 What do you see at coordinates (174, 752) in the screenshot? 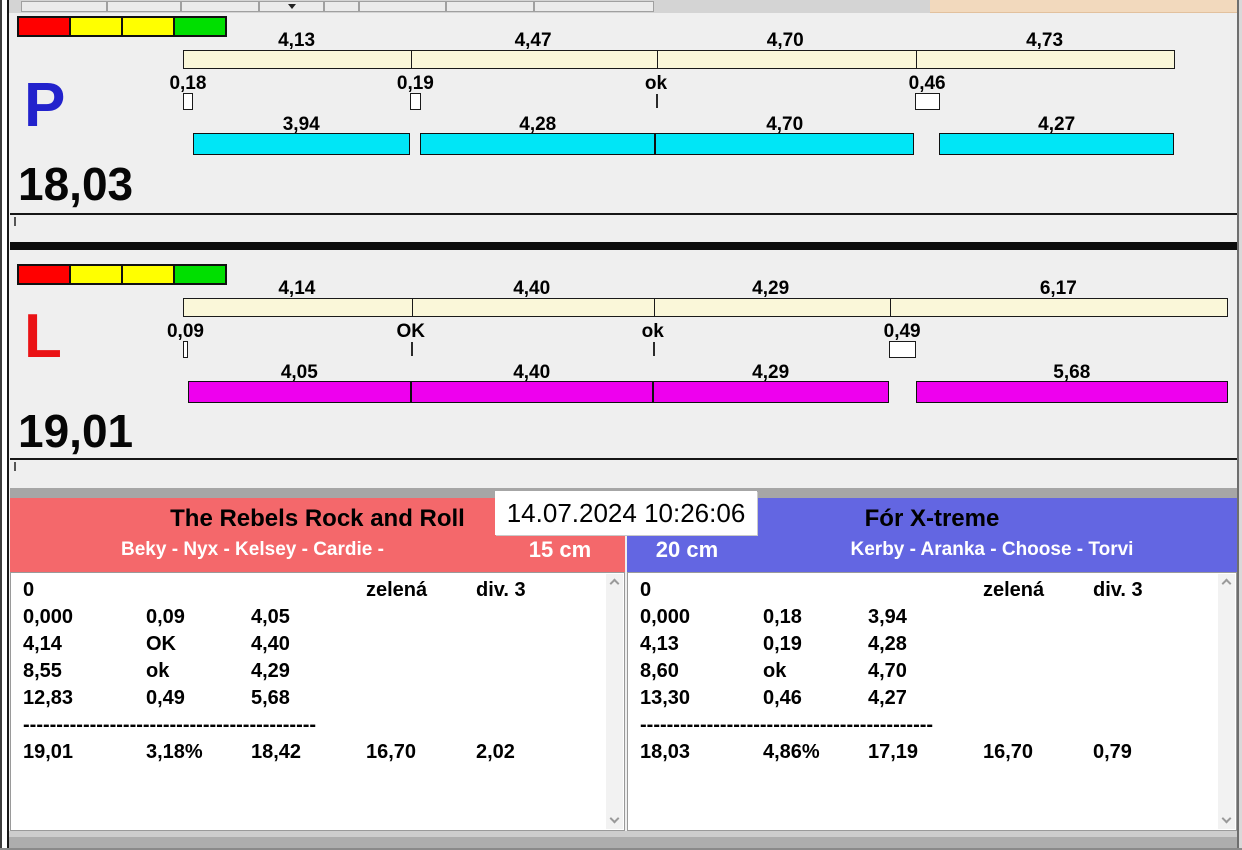
I see `table-cell: 3,18%` at bounding box center [174, 752].